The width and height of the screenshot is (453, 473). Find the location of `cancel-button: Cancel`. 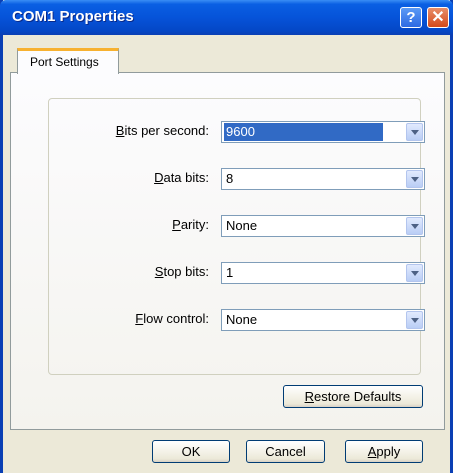

cancel-button: Cancel is located at coordinates (285, 451).